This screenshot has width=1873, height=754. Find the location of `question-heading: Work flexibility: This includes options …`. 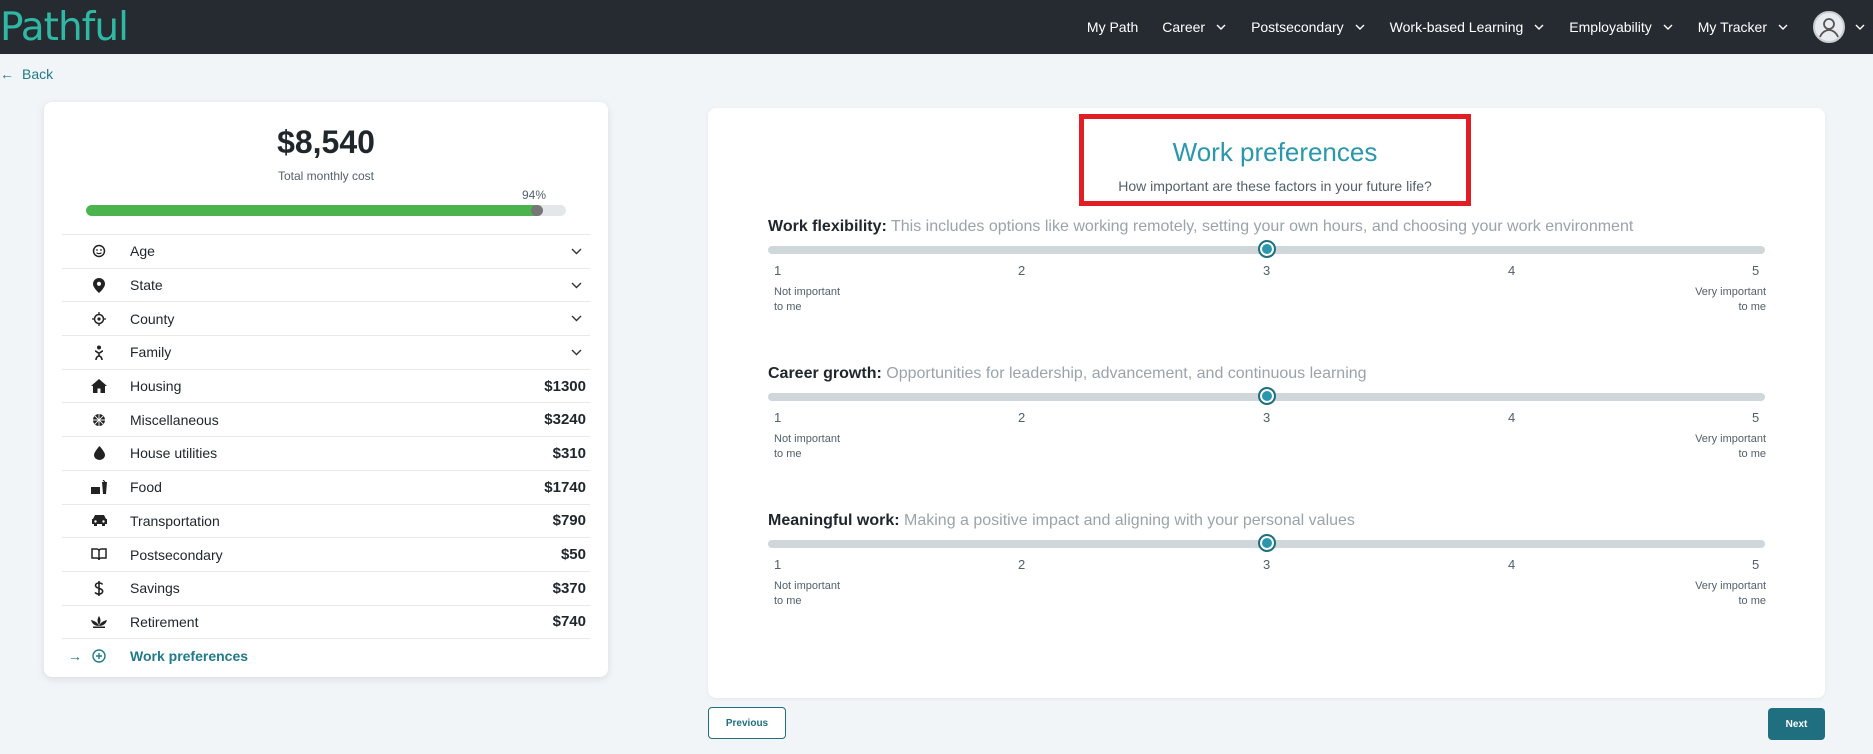

question-heading: Work flexibility: This includes options … is located at coordinates (1201, 226).